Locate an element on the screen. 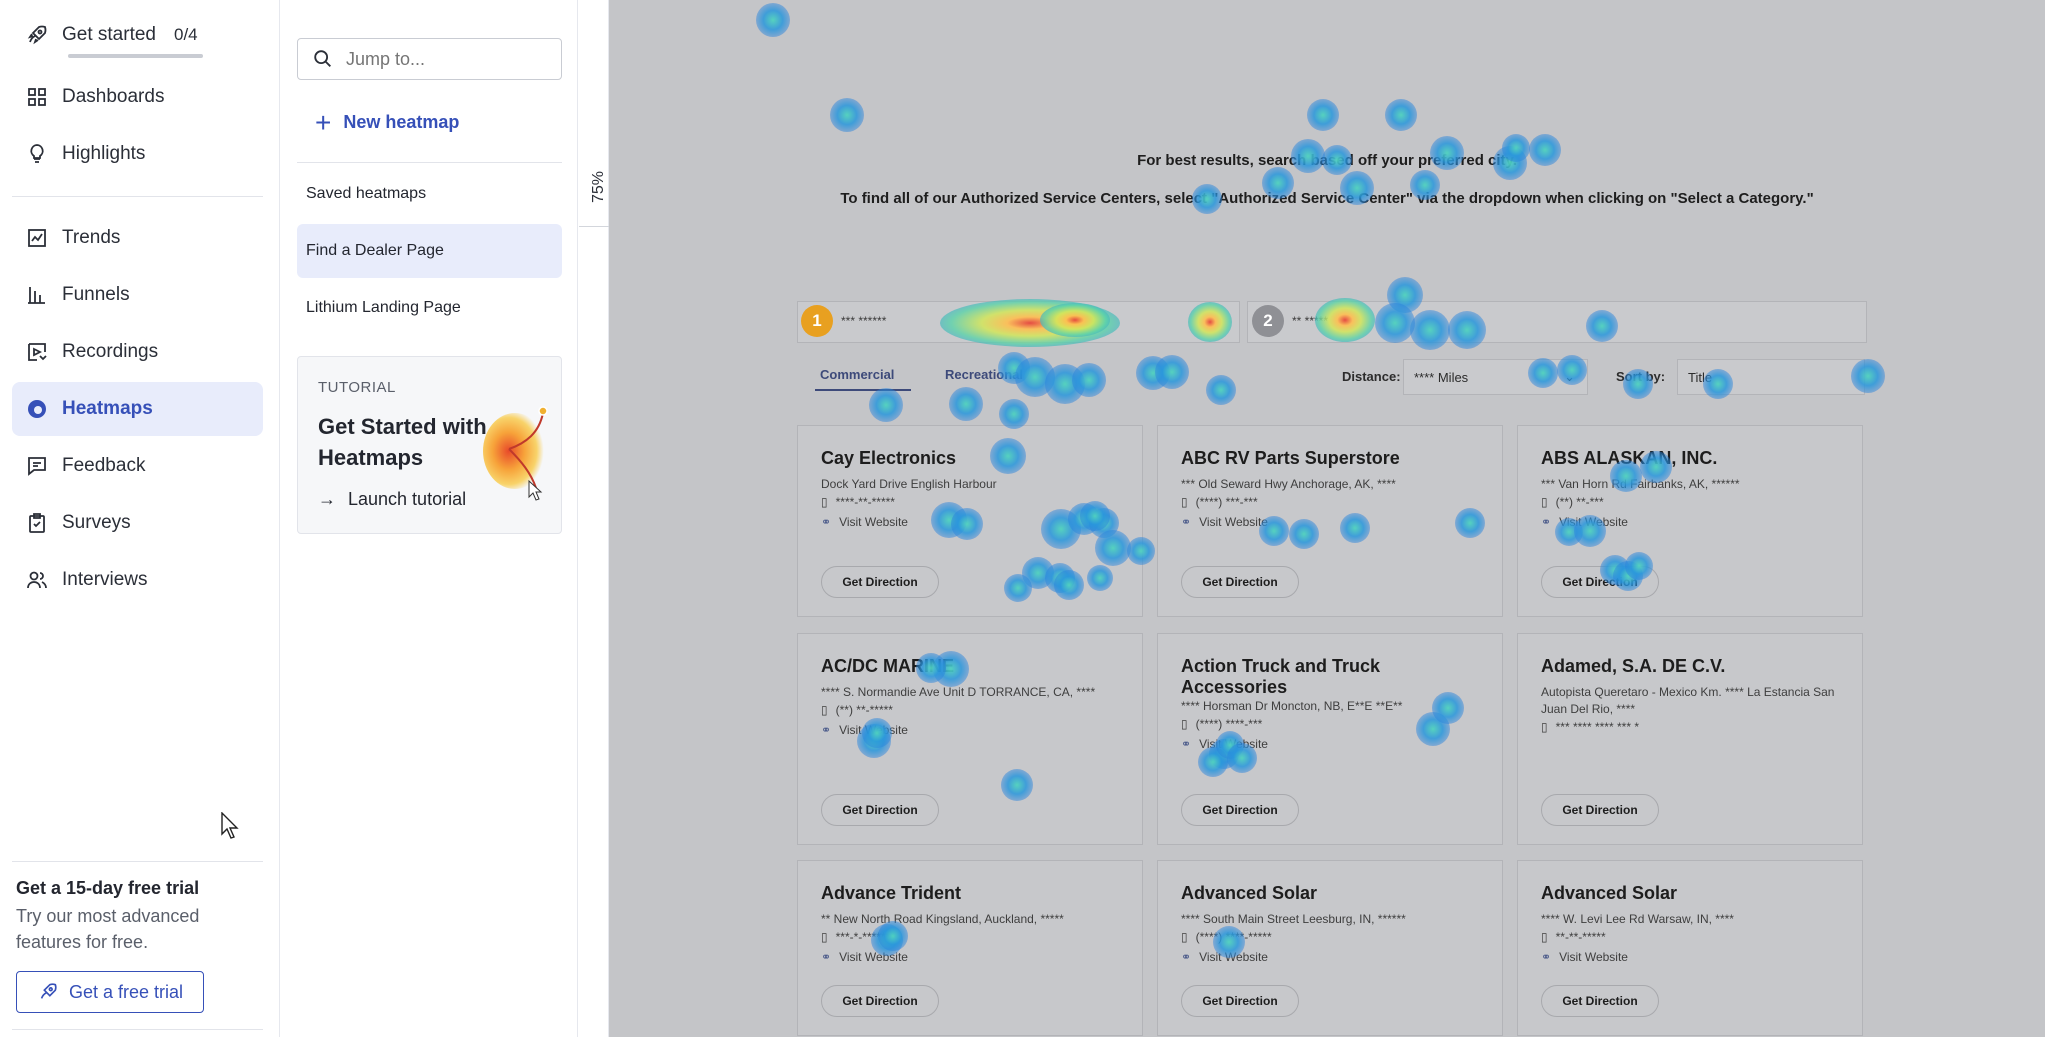 The height and width of the screenshot is (1037, 2045). get-started-progress-bar is located at coordinates (135, 56).